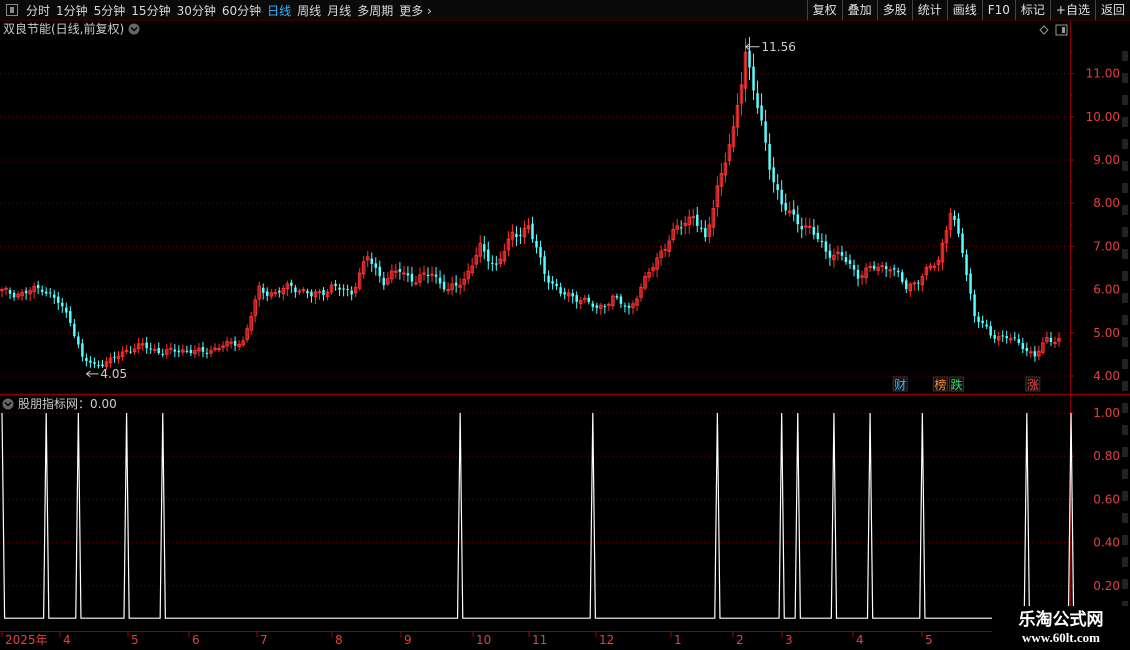 The image size is (1130, 650). What do you see at coordinates (1106, 376) in the screenshot?
I see `price-axis-label: 4.00` at bounding box center [1106, 376].